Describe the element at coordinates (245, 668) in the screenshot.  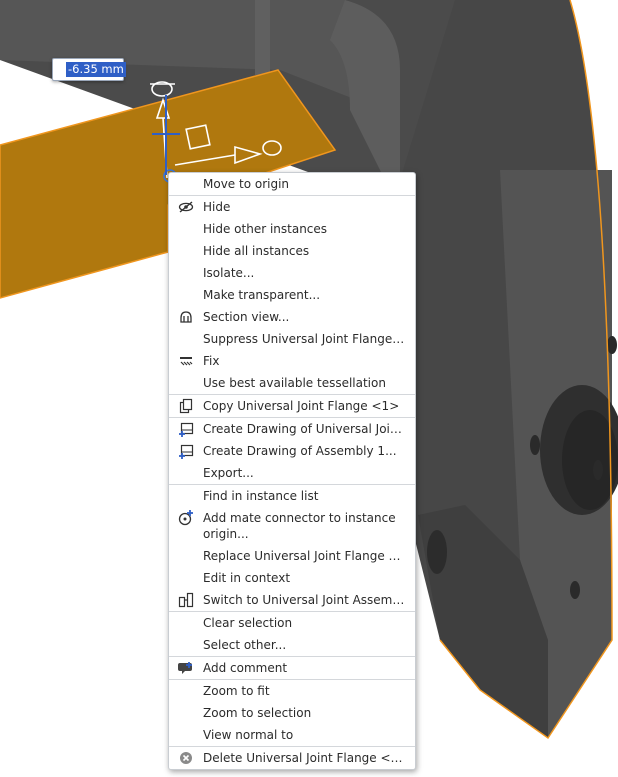
I see `menu-item-label: Add comment` at that location.